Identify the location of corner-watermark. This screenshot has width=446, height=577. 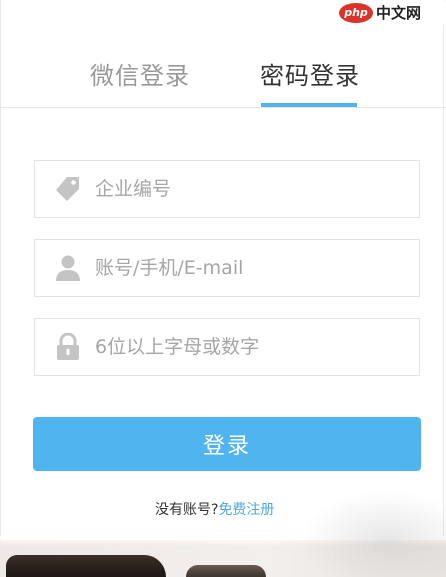
(373, 533).